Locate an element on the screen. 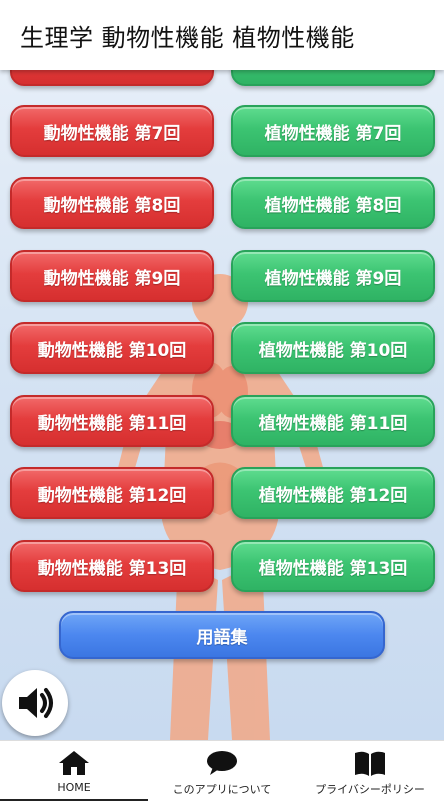 This screenshot has width=444, height=801. nav-privacy: プライバシーポリシー is located at coordinates (370, 771).